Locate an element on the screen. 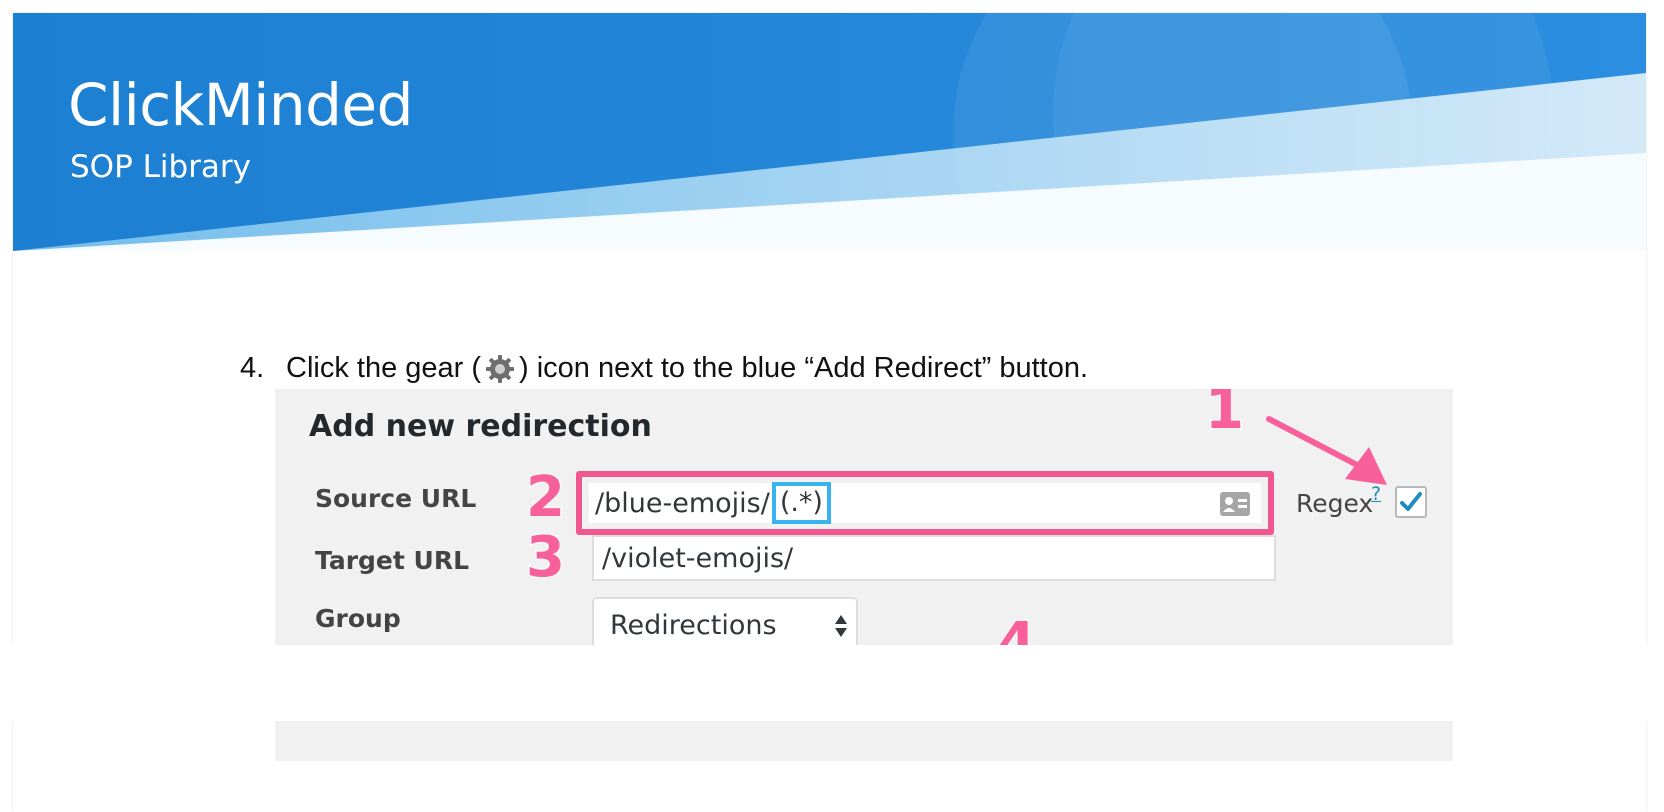 The height and width of the screenshot is (812, 1664). source-url-input: /blue-emojis/ (.*) is located at coordinates (925, 503).